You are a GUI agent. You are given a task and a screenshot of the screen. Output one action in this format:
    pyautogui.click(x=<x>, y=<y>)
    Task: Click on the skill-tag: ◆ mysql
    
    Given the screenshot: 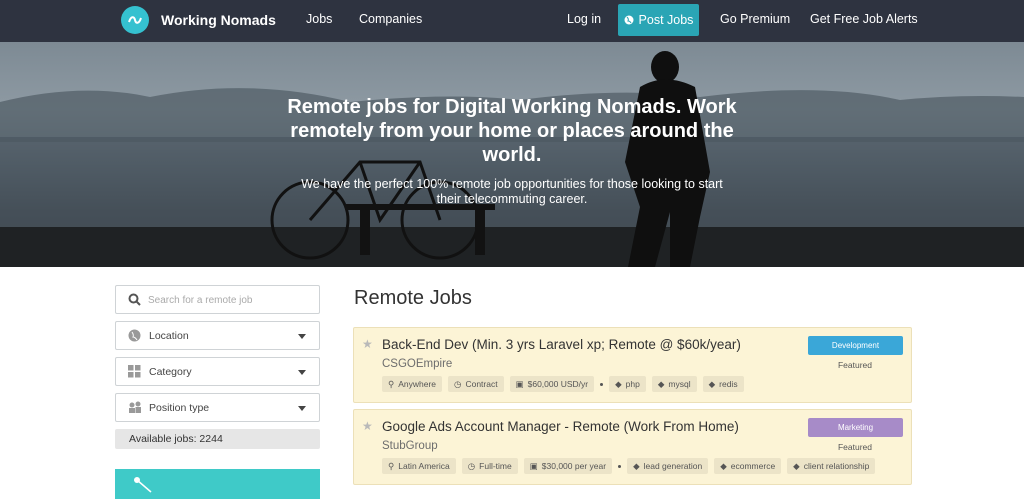 What is the action you would take?
    pyautogui.click(x=674, y=384)
    